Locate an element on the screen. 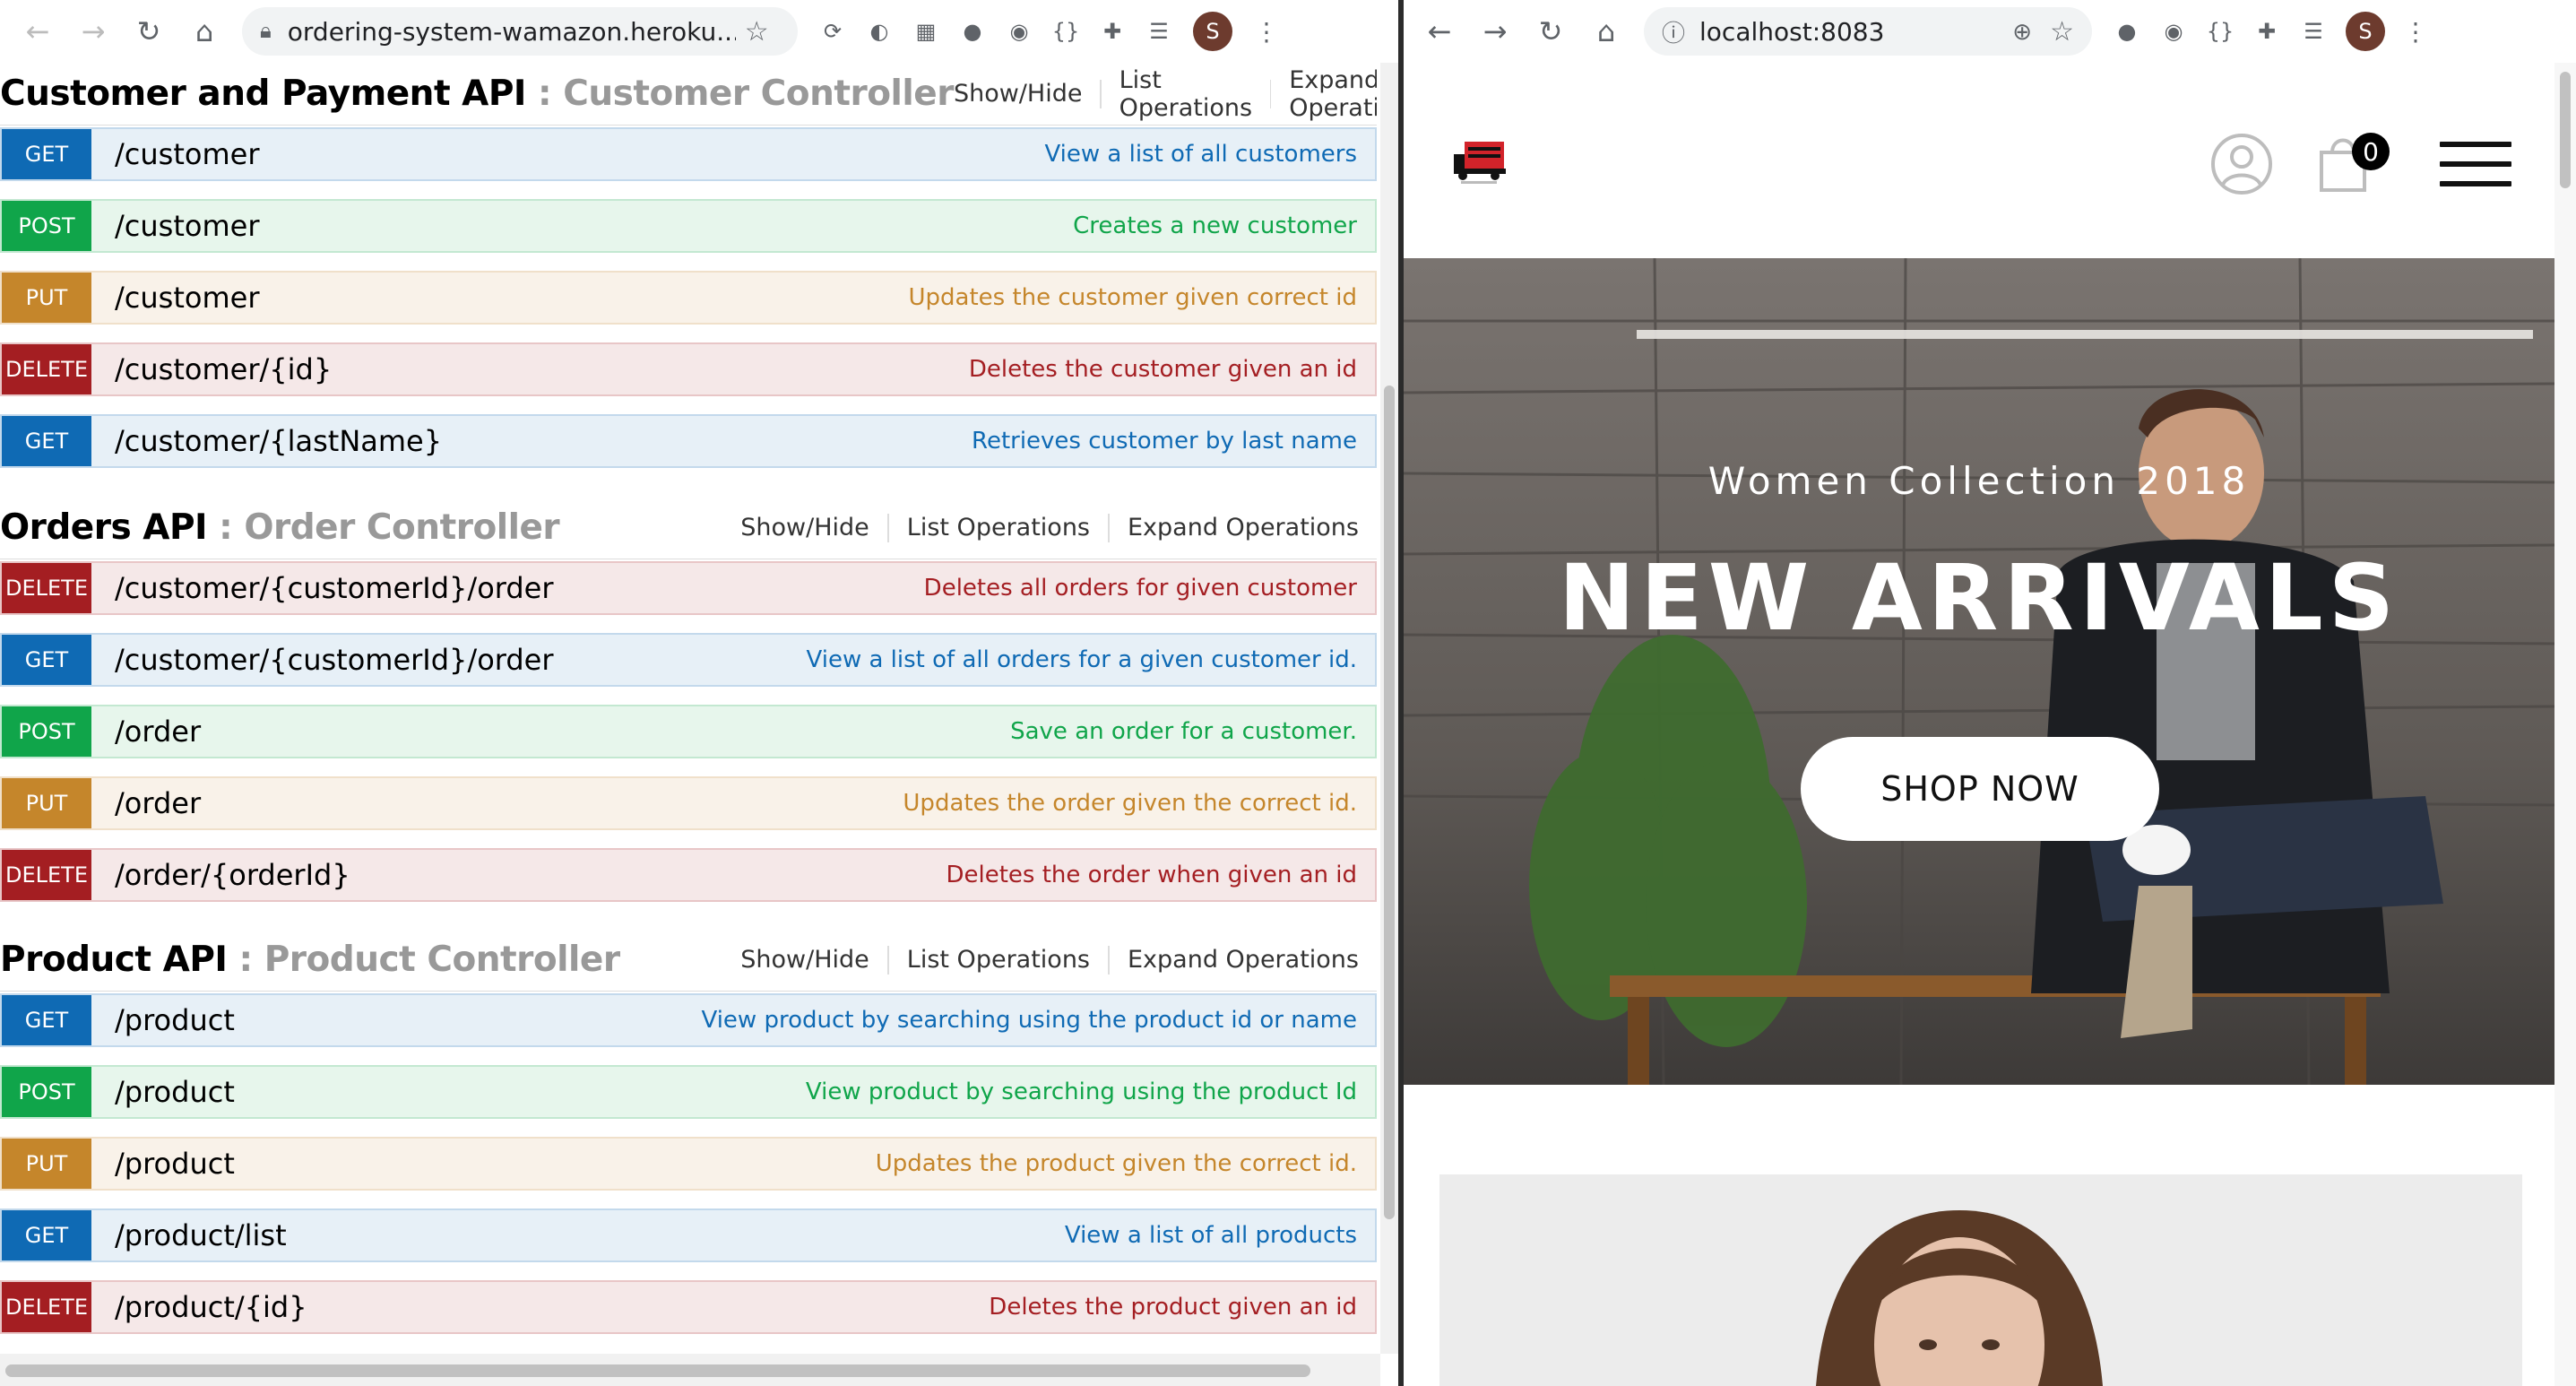 The width and height of the screenshot is (2576, 1386). operation-description: View a list of all customers is located at coordinates (1200, 154).